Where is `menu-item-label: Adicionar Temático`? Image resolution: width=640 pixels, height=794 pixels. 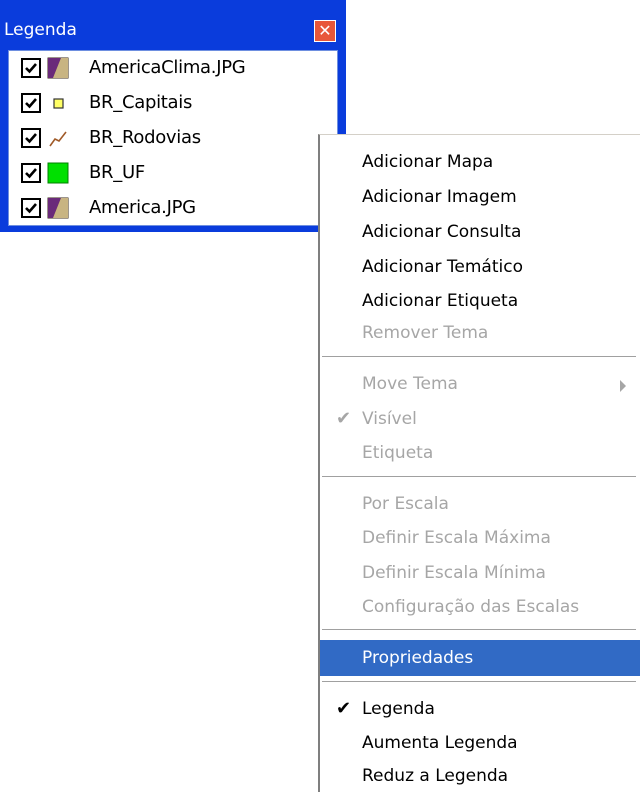 menu-item-label: Adicionar Temático is located at coordinates (442, 267).